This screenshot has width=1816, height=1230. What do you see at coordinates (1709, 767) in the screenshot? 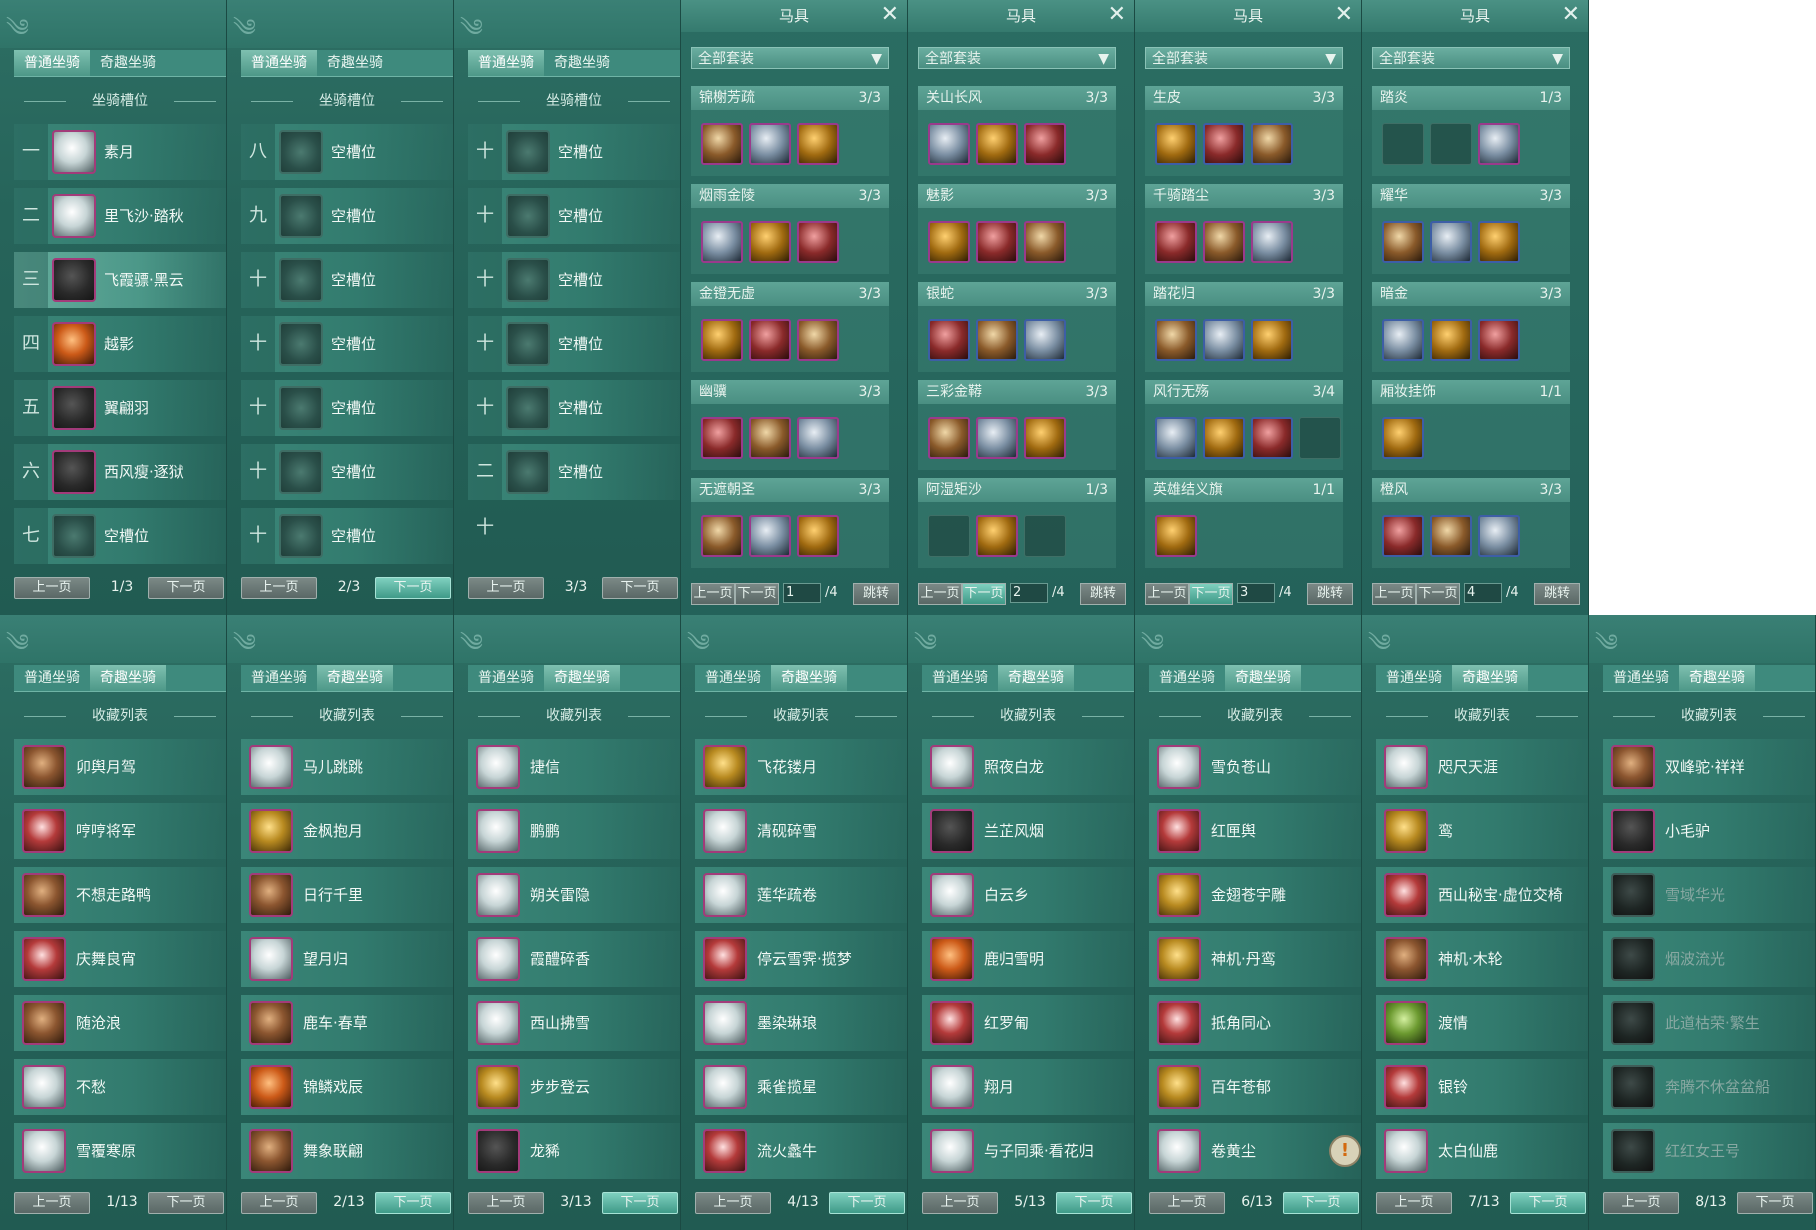
I see `collection-list-item: 双峰驼·祥祥` at bounding box center [1709, 767].